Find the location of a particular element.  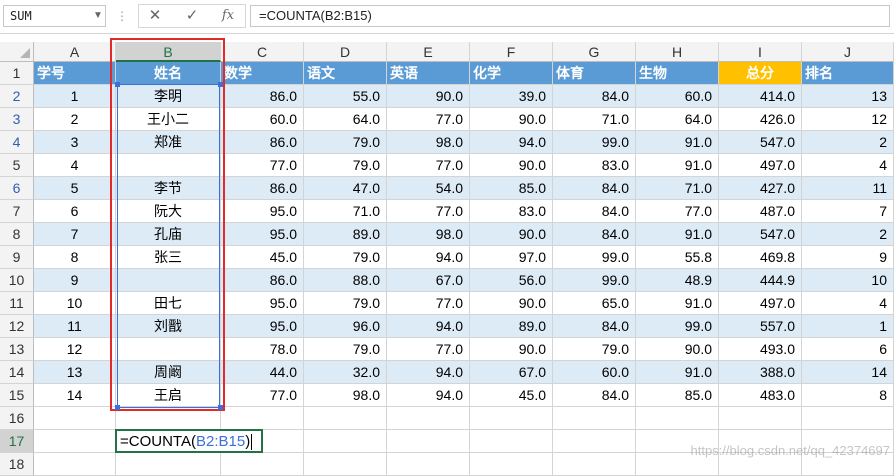

header-cell-c: 数学 is located at coordinates (262, 73).